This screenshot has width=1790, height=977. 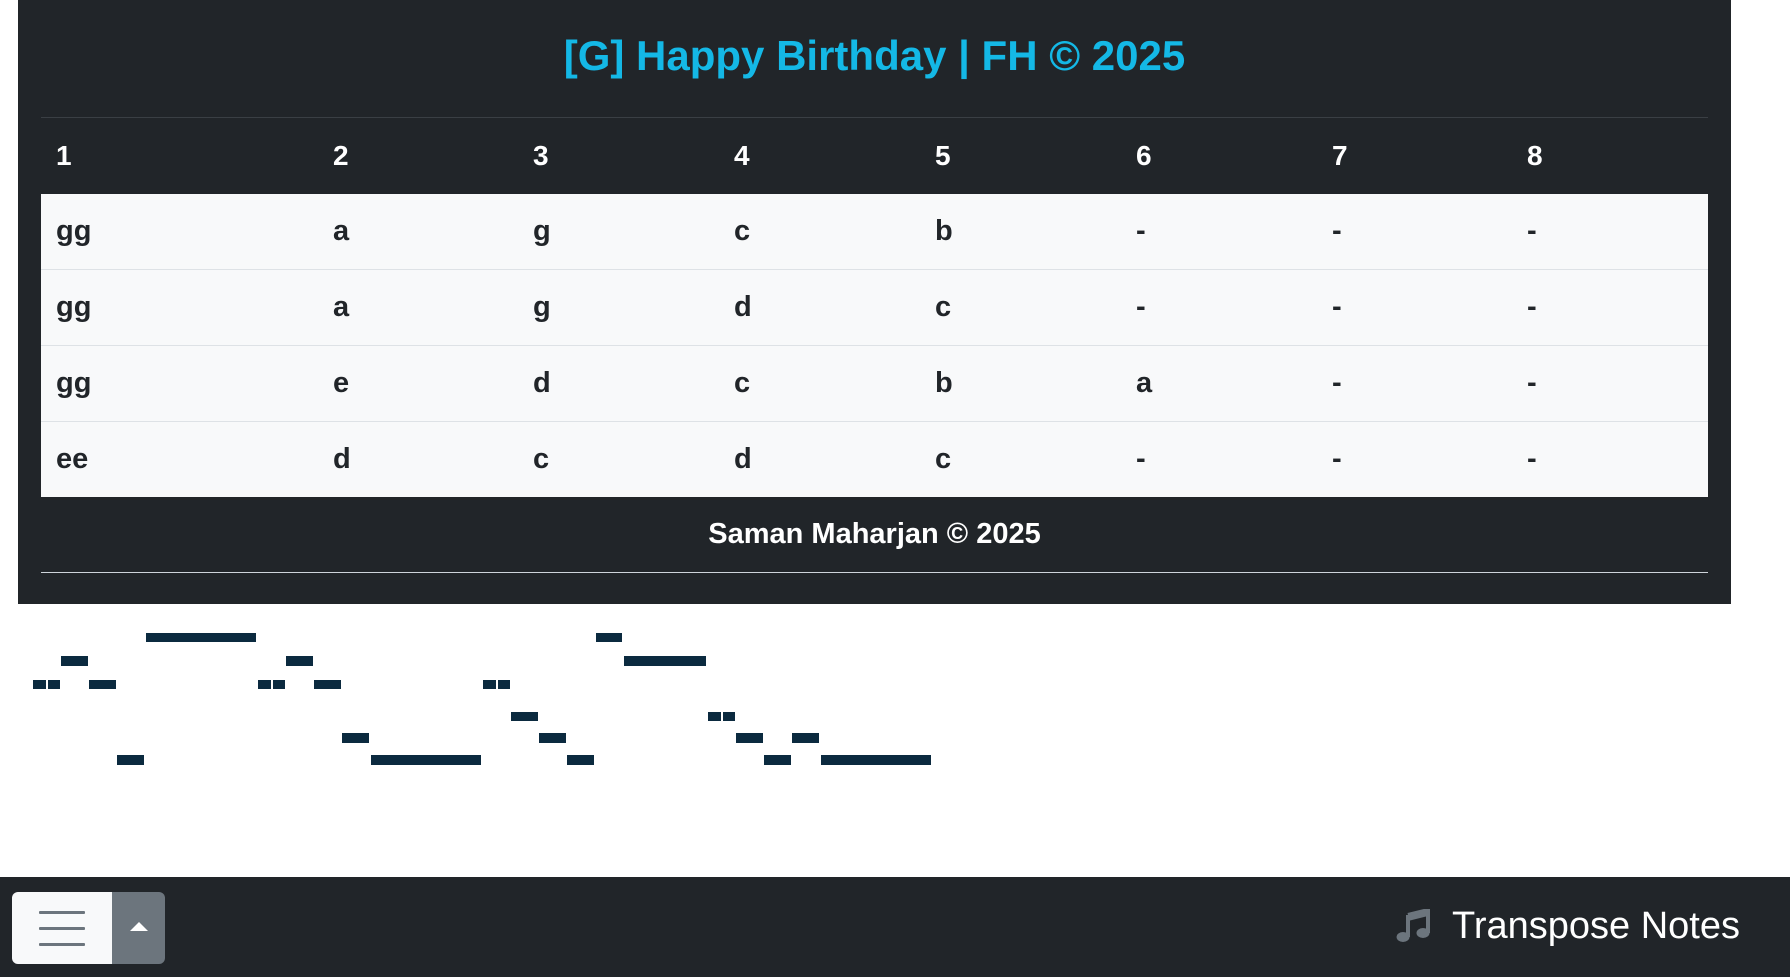 I want to click on column-header: 7, so click(x=1340, y=155).